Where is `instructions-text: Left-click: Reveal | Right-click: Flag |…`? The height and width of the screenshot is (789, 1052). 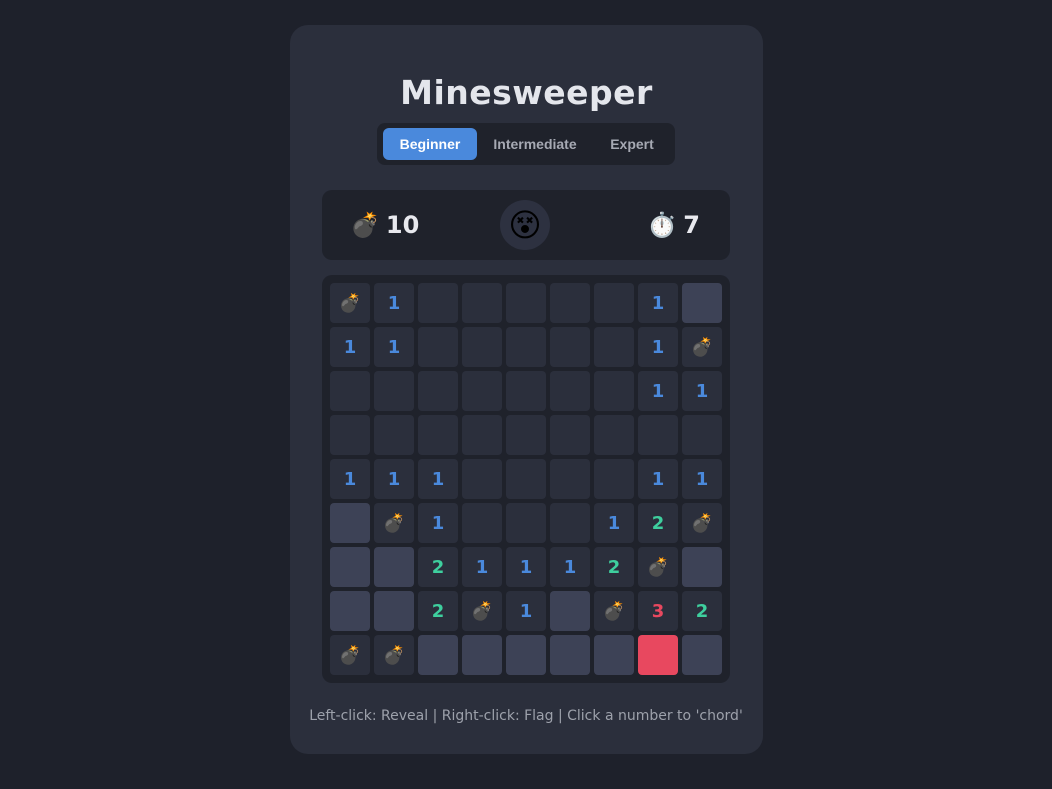 instructions-text: Left-click: Reveal | Right-click: Flag |… is located at coordinates (526, 716).